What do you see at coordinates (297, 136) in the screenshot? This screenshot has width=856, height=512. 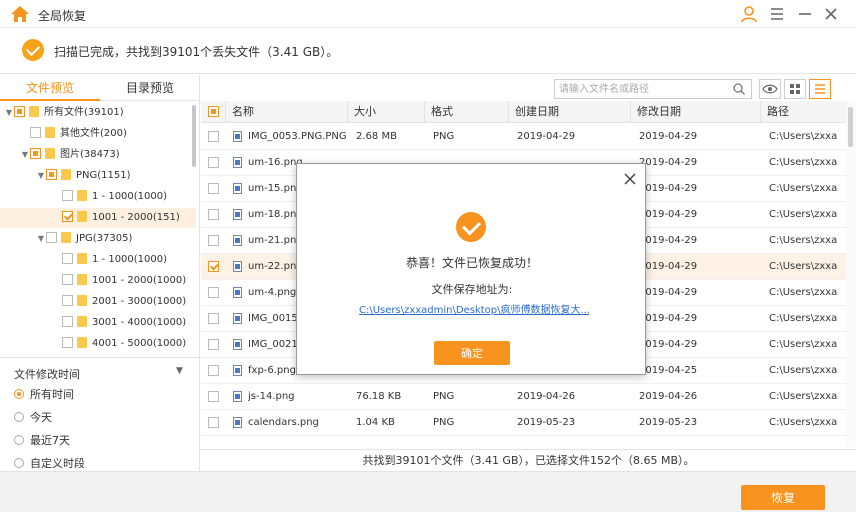 I see `cell-name: IMG_0053.PNG.PNG` at bounding box center [297, 136].